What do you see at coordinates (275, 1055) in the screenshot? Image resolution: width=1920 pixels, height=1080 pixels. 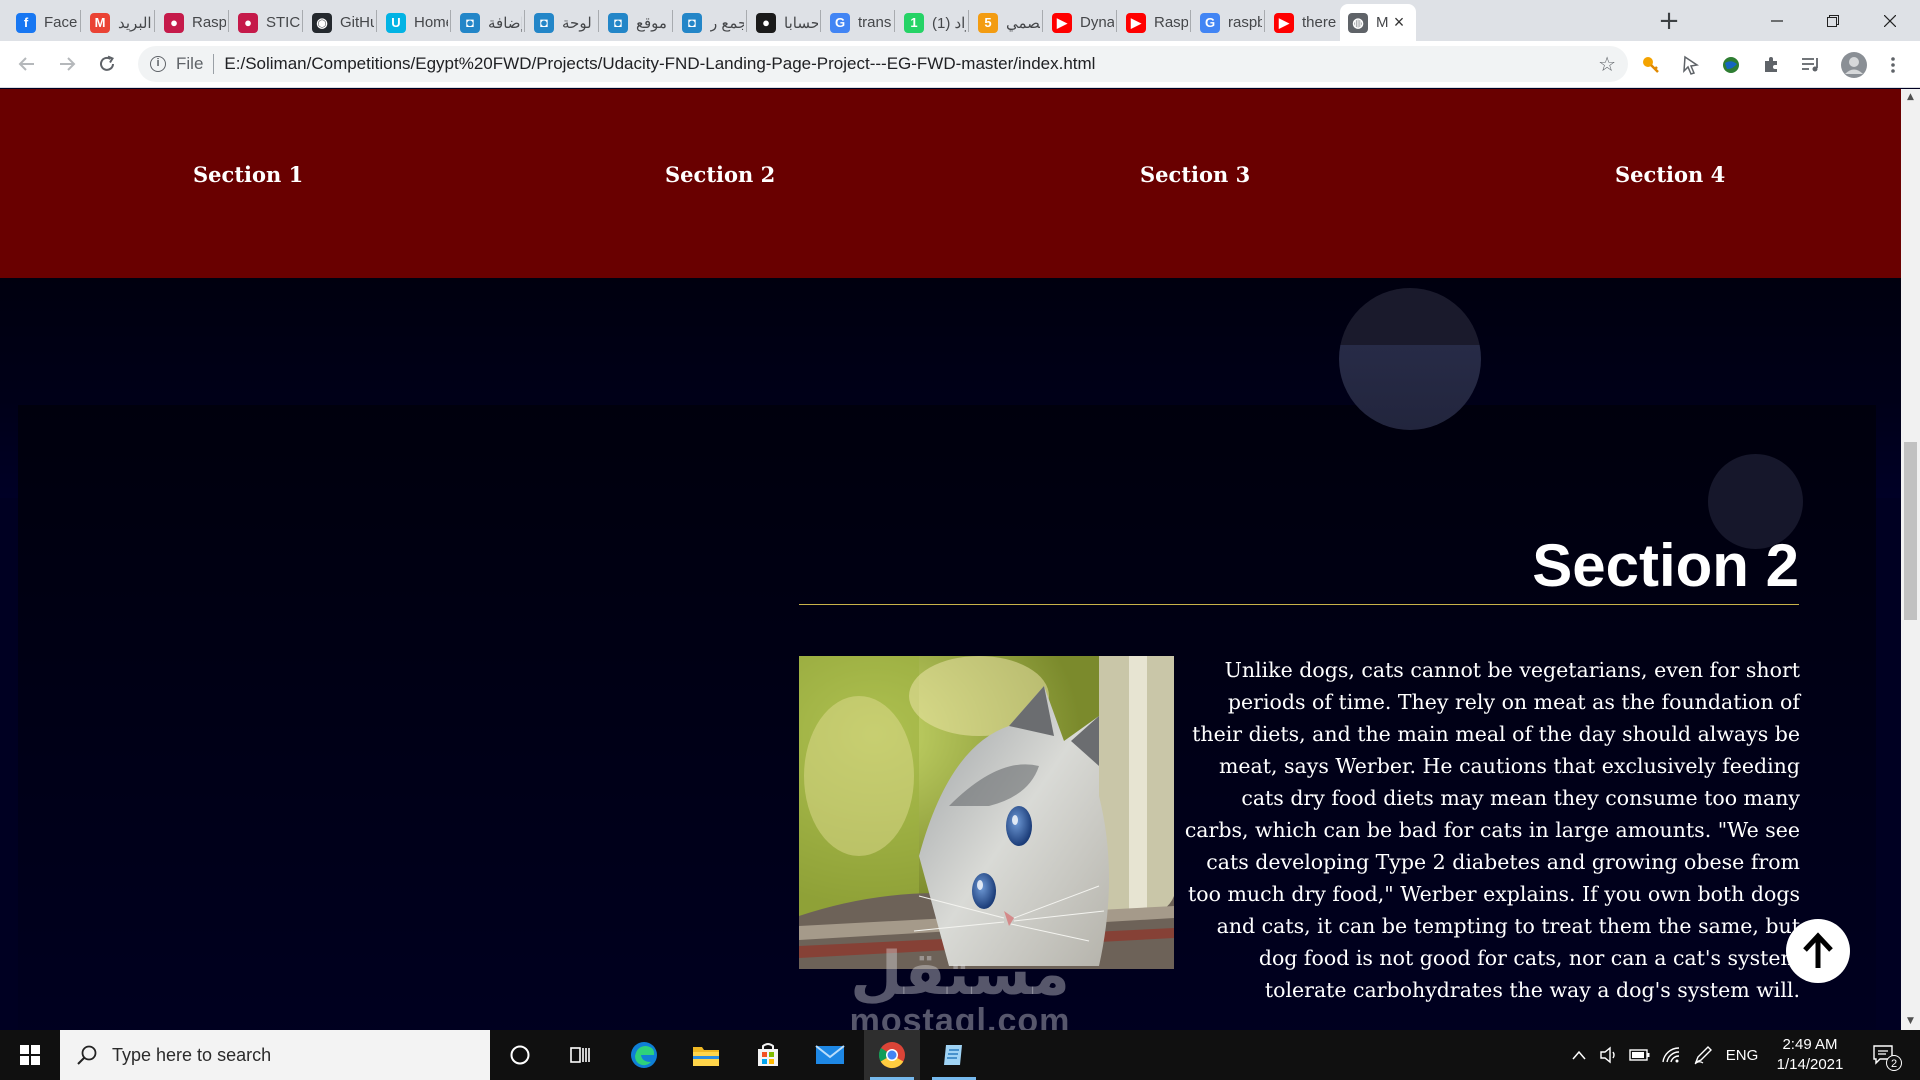 I see `taskbar-search-box: Type here to search` at bounding box center [275, 1055].